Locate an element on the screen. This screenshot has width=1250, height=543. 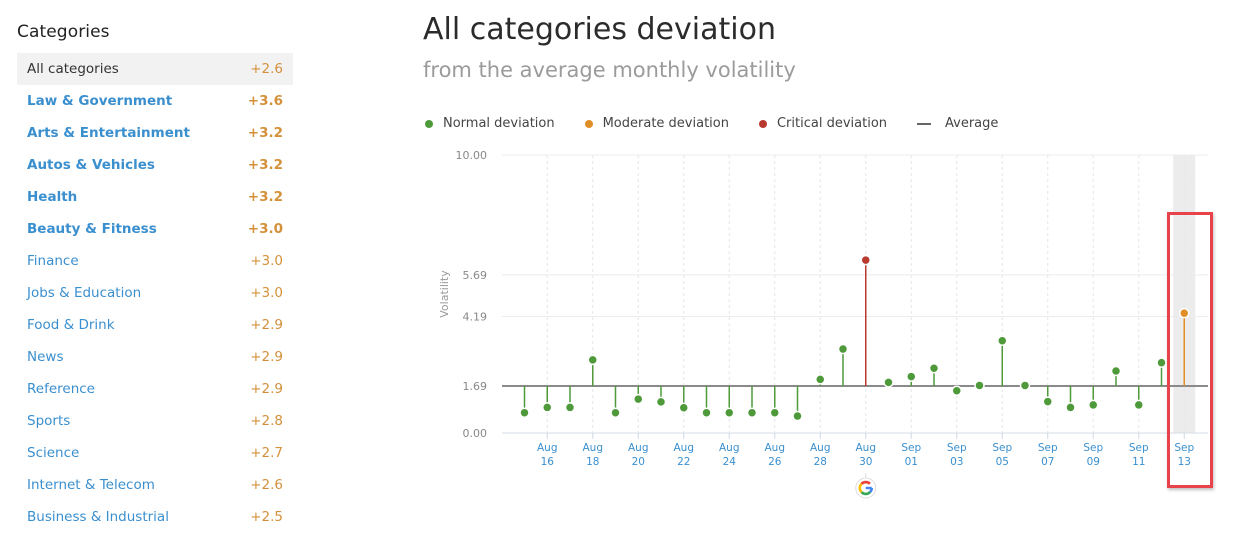
y-tick-label: 4.19 is located at coordinates (475, 317).